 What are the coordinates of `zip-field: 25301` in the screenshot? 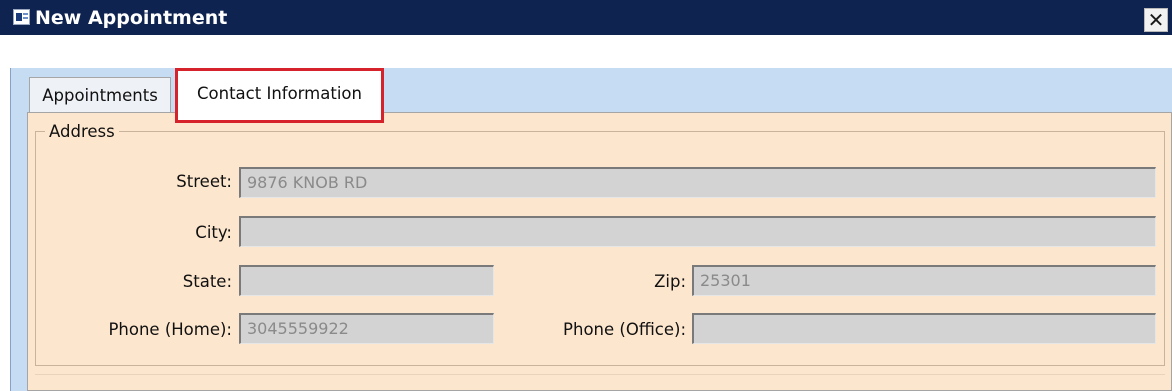 It's located at (924, 280).